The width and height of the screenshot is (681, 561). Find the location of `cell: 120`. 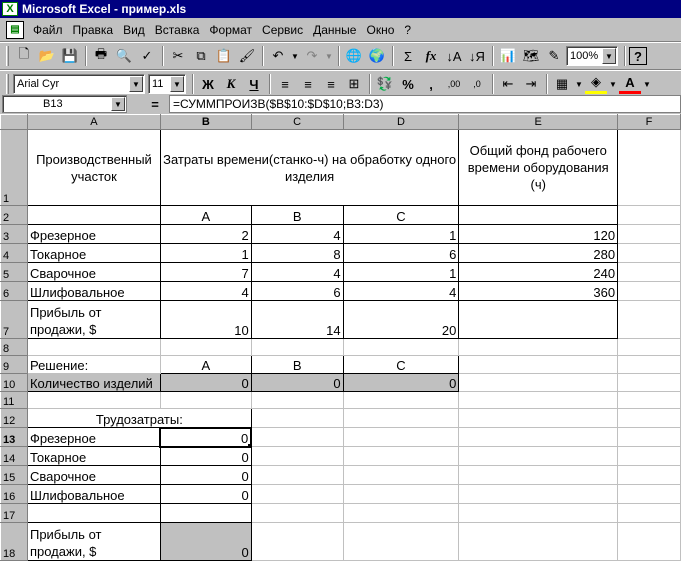

cell: 120 is located at coordinates (538, 234).